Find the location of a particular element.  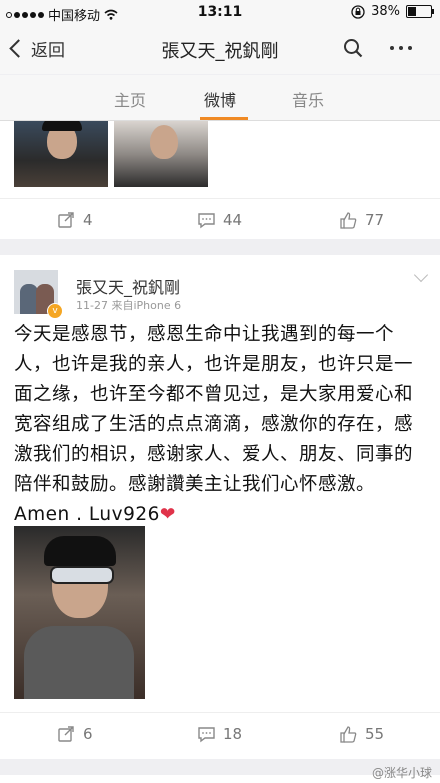

post-username: 張又天_祝釩剛 is located at coordinates (128, 286).